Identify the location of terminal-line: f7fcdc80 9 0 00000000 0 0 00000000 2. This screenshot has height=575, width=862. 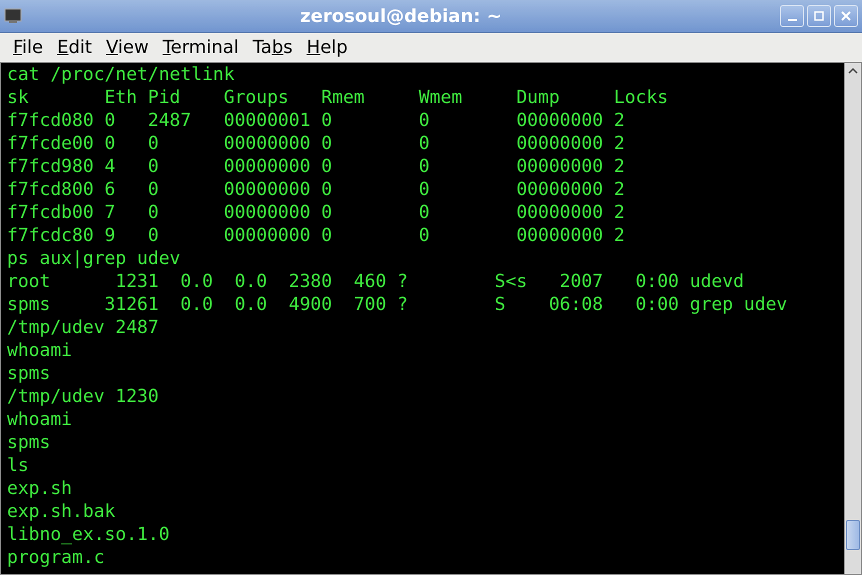
(316, 235).